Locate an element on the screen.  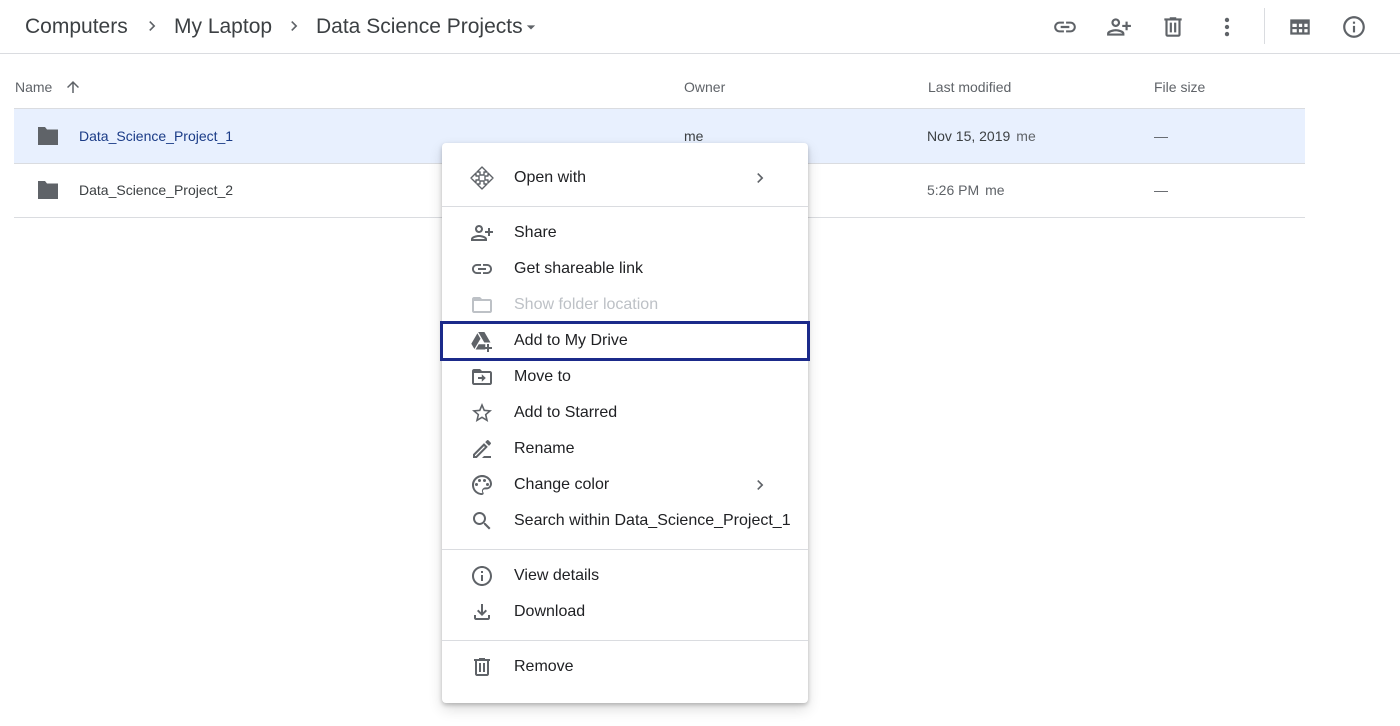
menu-item-label: Move to is located at coordinates (542, 376).